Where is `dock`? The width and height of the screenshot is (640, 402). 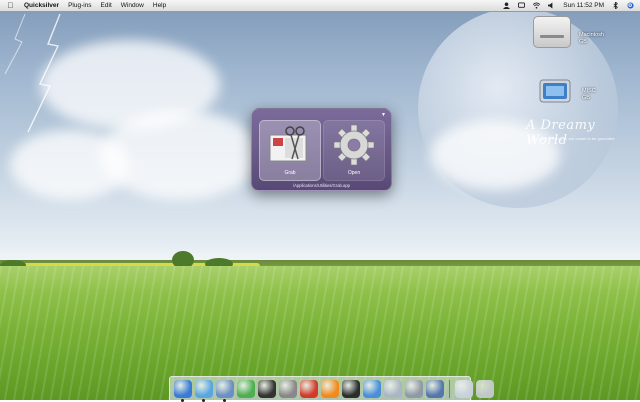 dock is located at coordinates (331, 389).